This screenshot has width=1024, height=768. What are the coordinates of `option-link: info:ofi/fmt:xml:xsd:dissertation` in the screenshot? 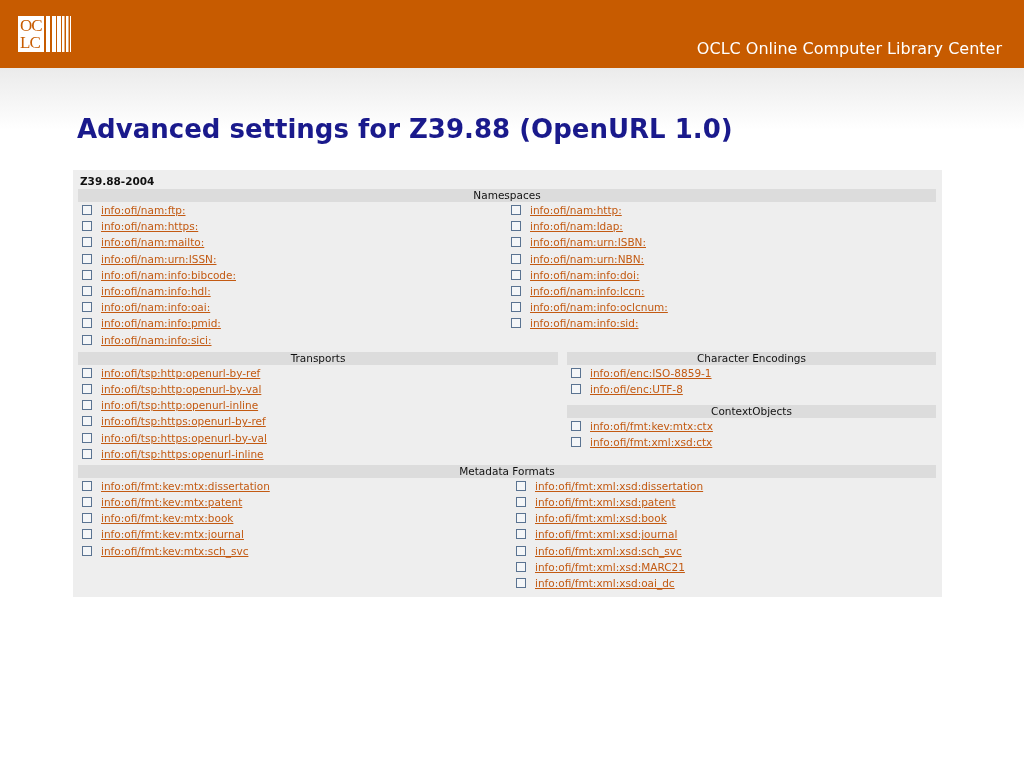 It's located at (619, 485).